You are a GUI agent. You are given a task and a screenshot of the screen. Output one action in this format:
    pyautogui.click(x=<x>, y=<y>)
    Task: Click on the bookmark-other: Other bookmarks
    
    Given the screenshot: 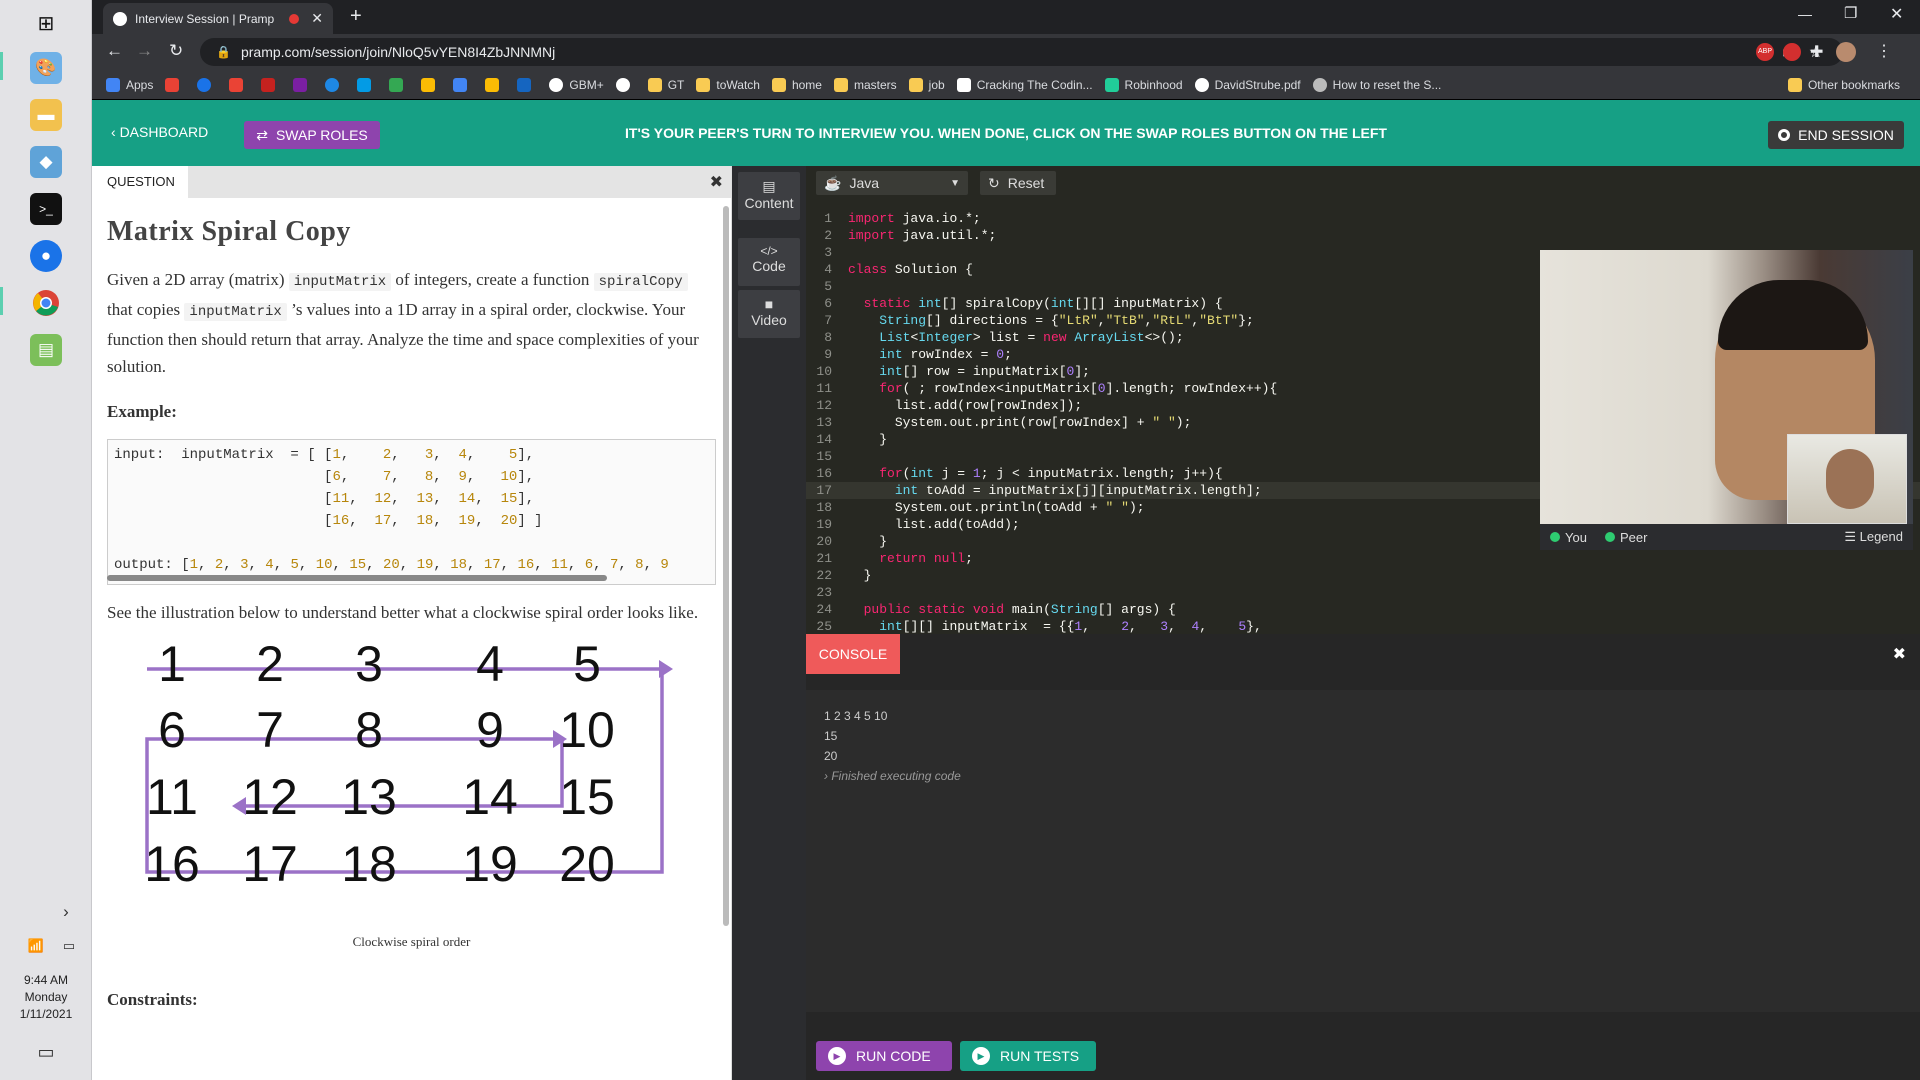 What is the action you would take?
    pyautogui.click(x=1843, y=84)
    